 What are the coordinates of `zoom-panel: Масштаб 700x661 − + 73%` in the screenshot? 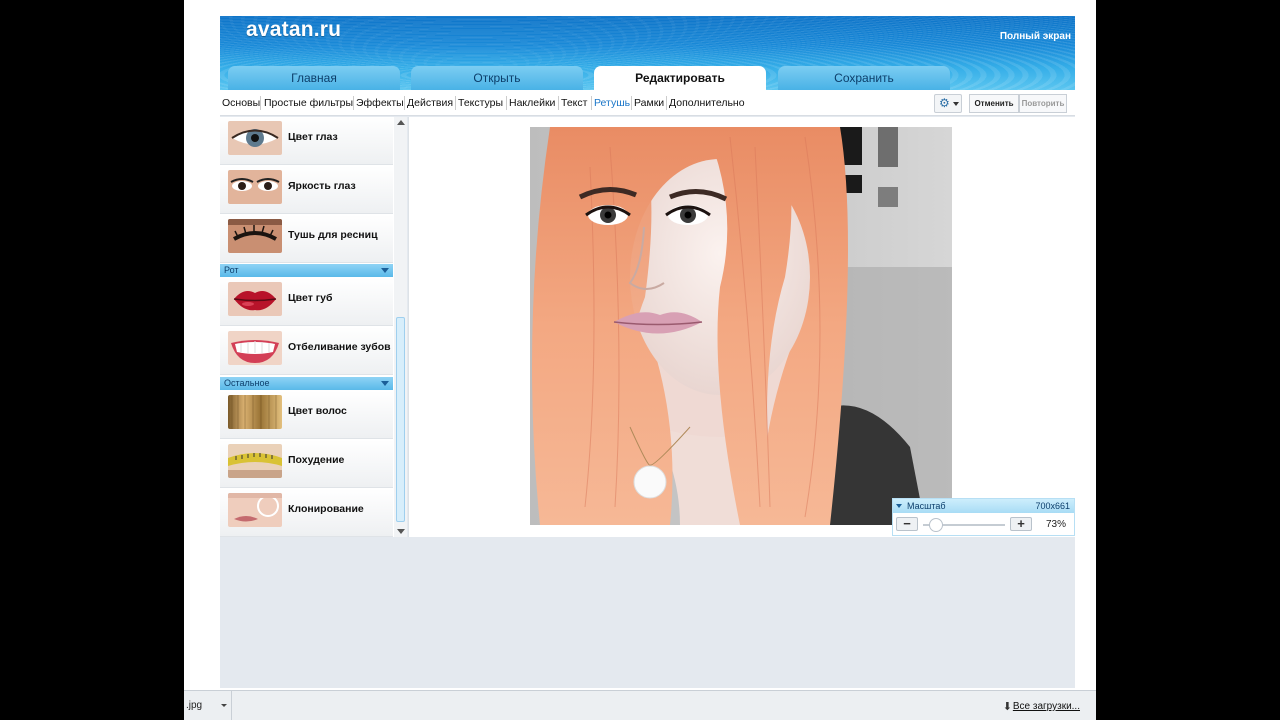 It's located at (983, 517).